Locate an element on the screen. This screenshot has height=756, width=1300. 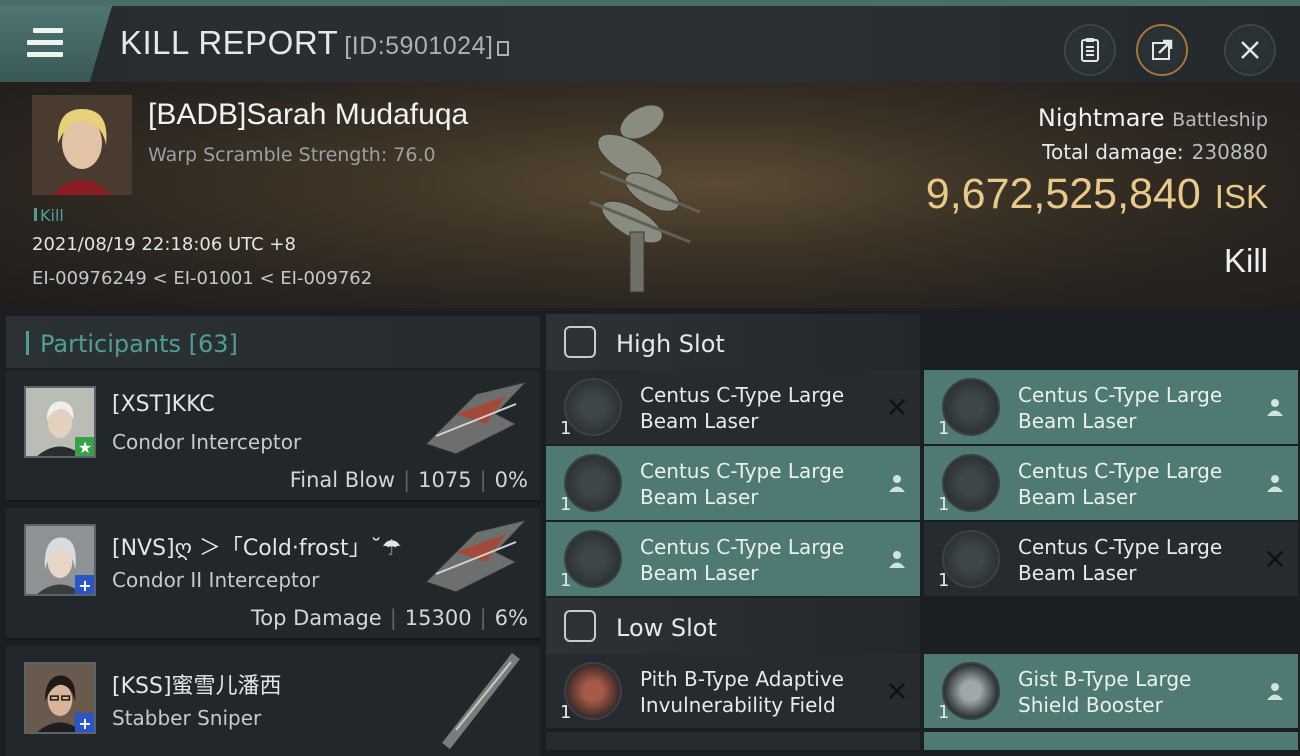
clipboard-button is located at coordinates (1090, 50).